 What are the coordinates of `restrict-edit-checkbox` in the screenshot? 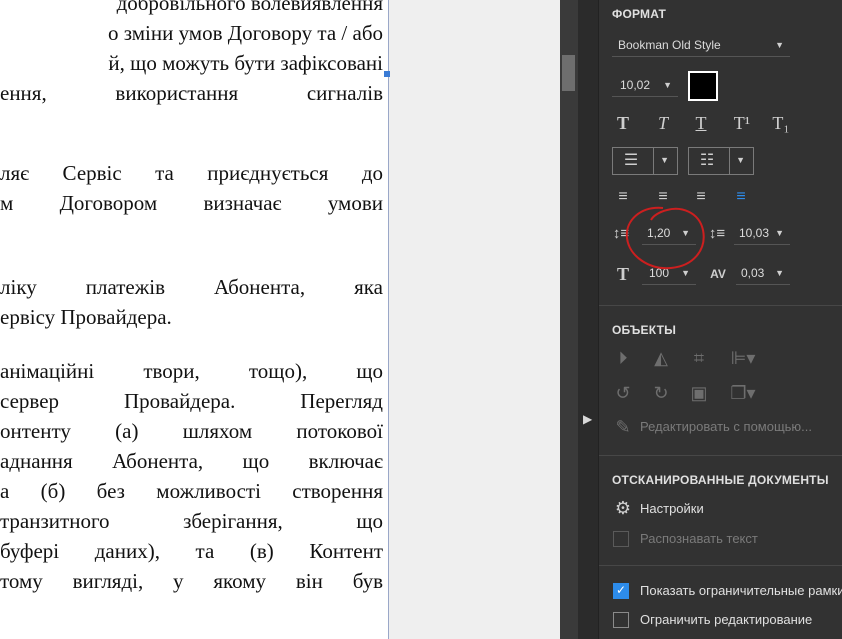 It's located at (621, 620).